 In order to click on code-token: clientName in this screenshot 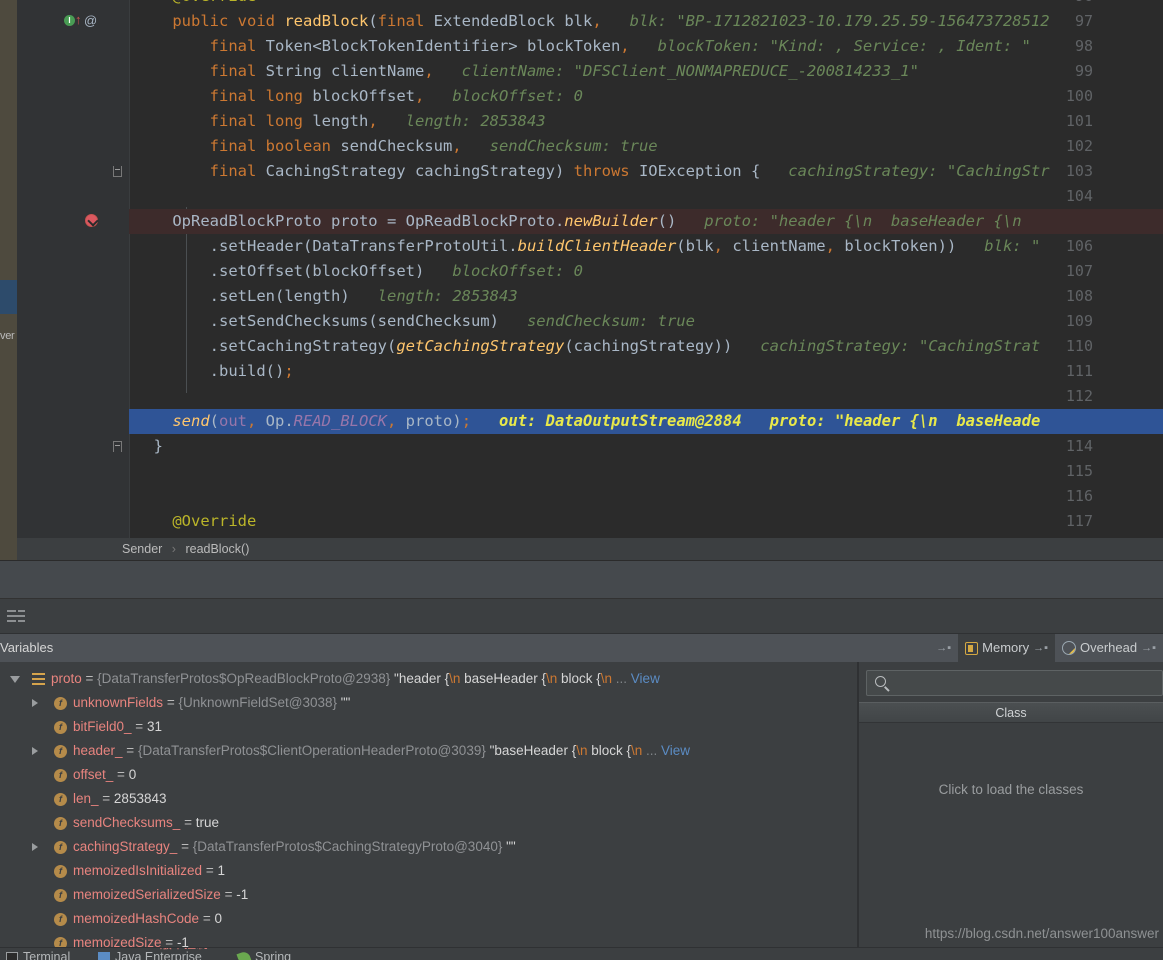, I will do `click(377, 71)`.